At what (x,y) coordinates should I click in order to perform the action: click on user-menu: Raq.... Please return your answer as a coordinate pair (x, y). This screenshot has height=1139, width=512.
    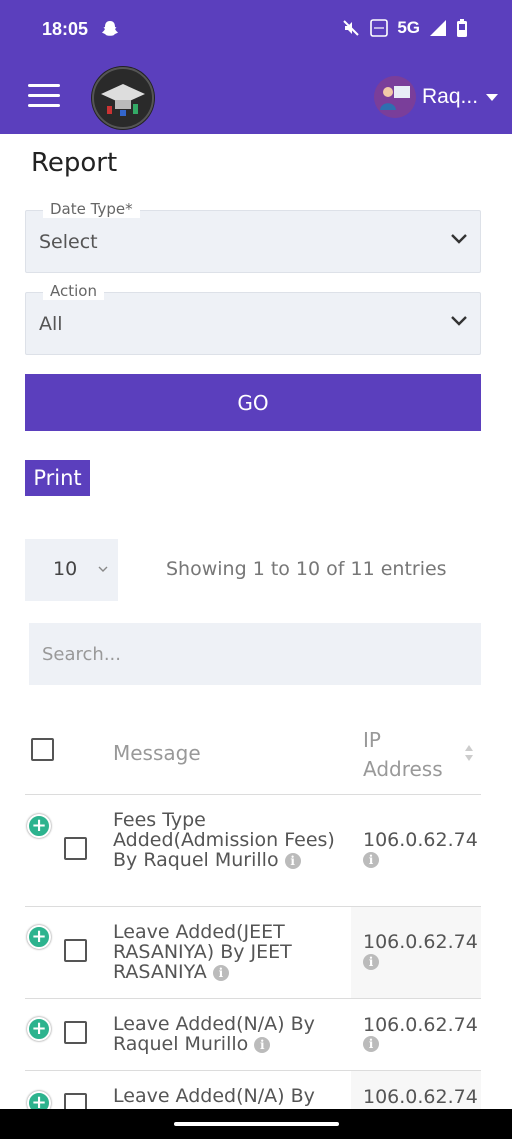
    Looking at the image, I should click on (436, 97).